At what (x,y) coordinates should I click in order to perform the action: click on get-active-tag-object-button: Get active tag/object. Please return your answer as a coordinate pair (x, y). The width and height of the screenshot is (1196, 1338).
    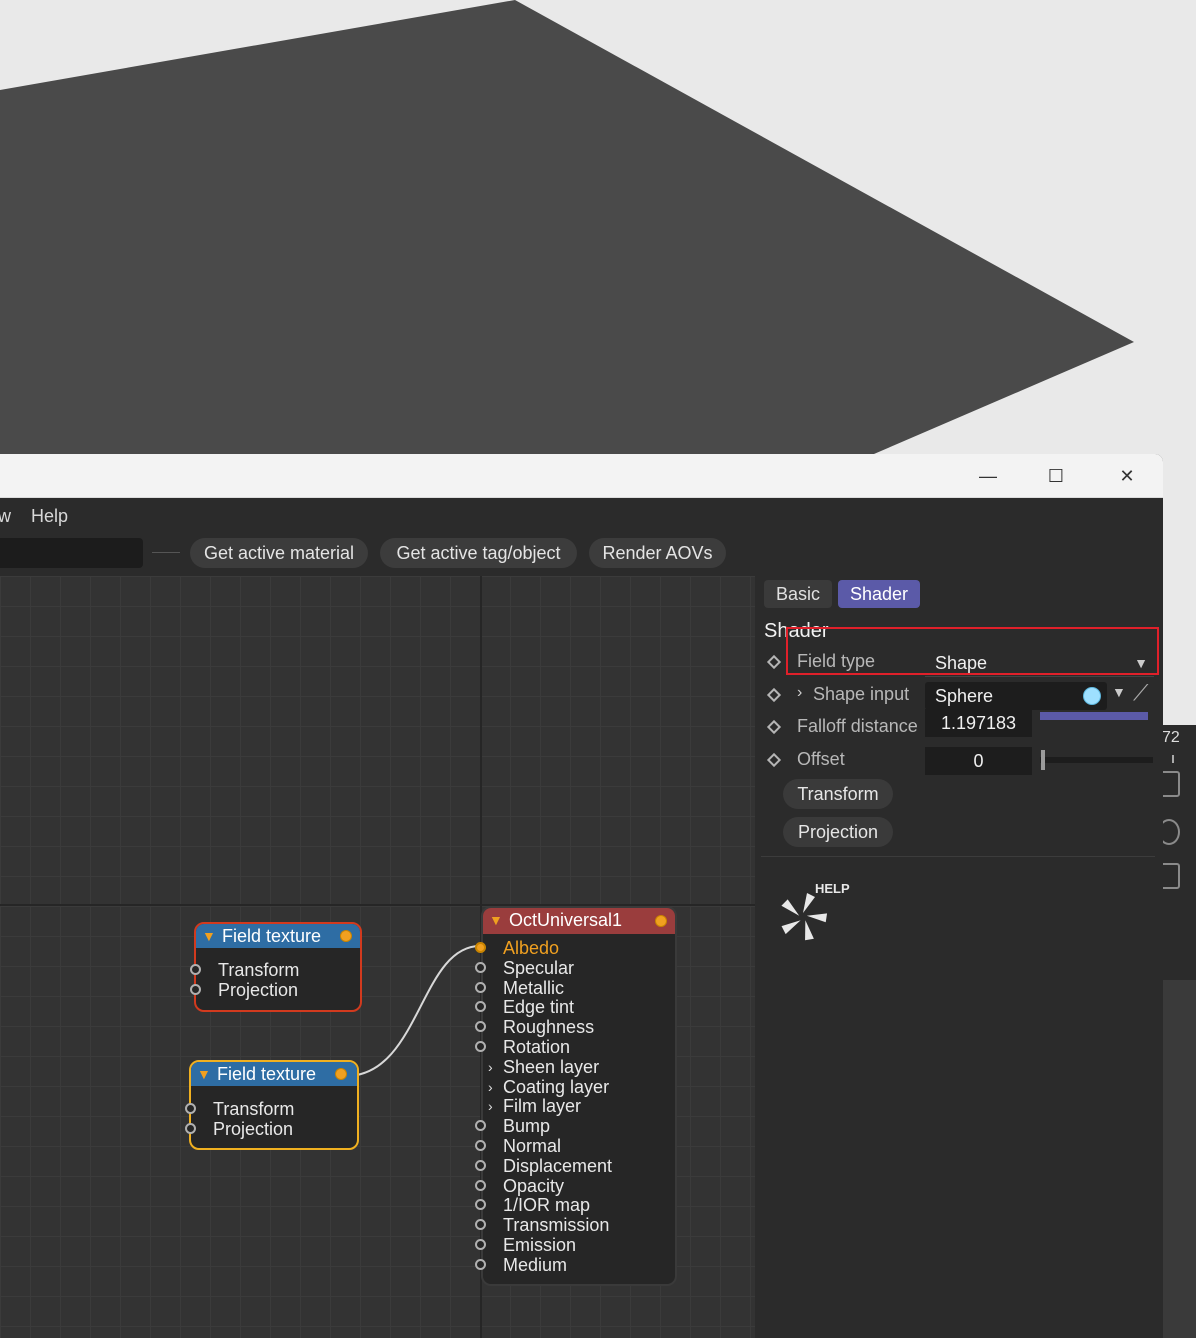
    Looking at the image, I should click on (478, 553).